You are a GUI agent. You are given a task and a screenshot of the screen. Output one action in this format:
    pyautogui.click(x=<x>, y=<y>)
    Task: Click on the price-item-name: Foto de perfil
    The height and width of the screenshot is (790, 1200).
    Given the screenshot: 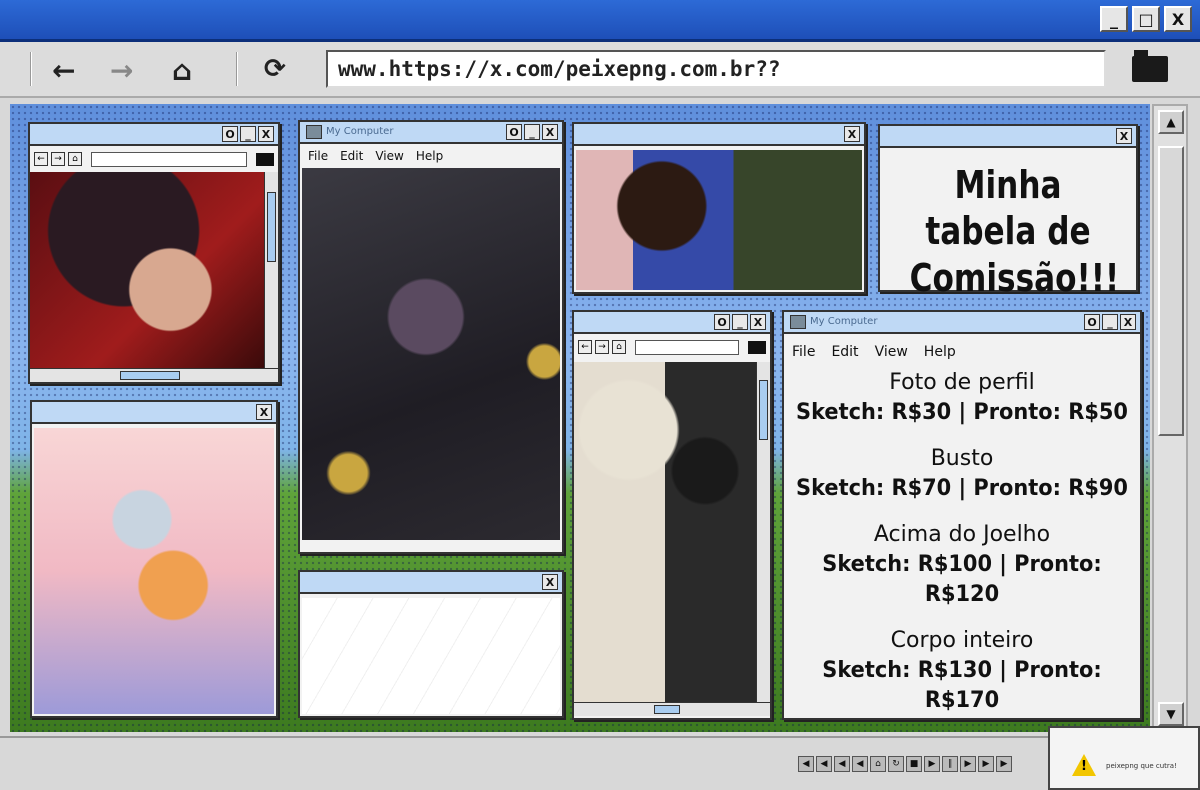 What is the action you would take?
    pyautogui.click(x=962, y=382)
    